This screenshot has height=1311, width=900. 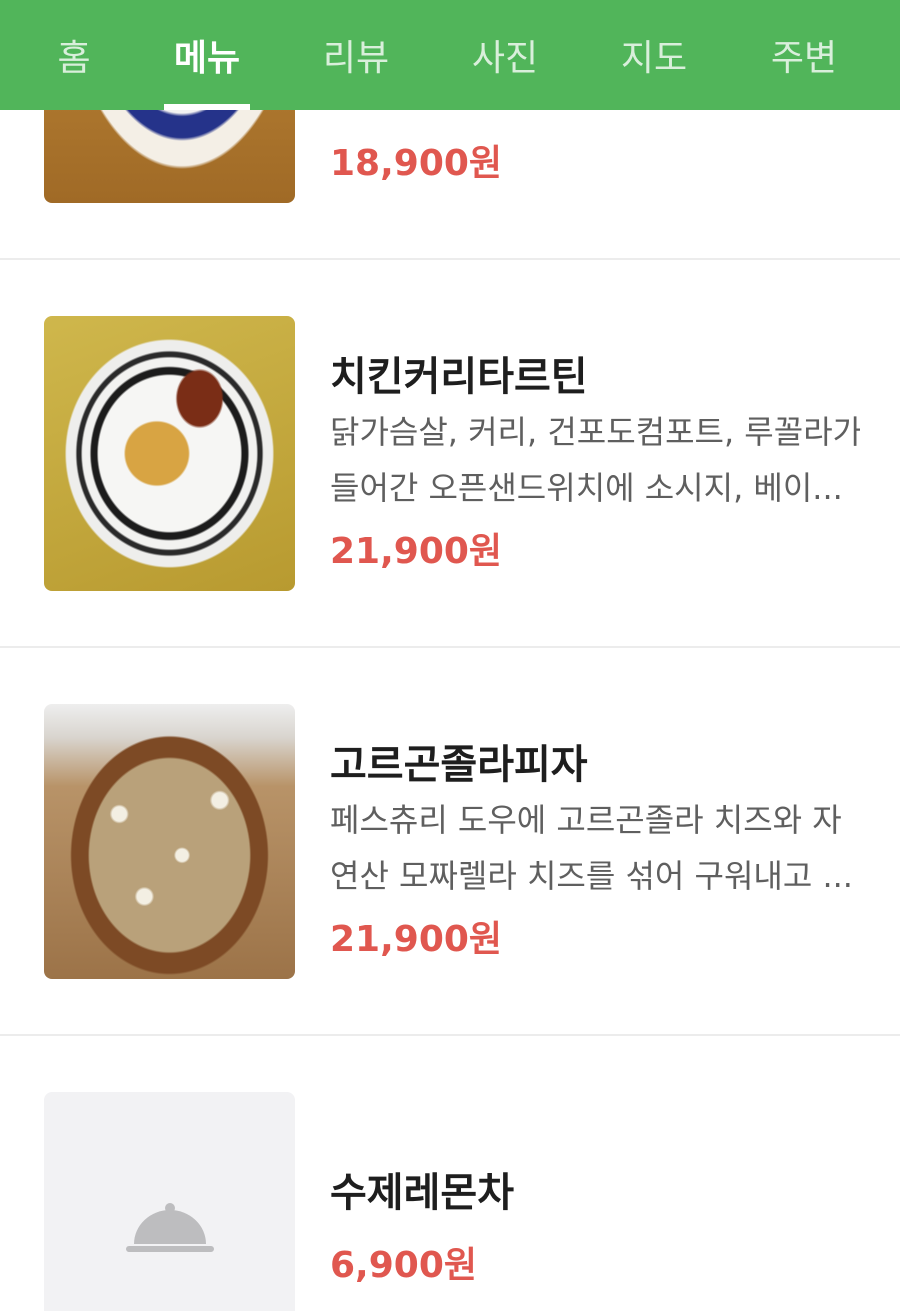 I want to click on active-tab-indicator, so click(x=207, y=107).